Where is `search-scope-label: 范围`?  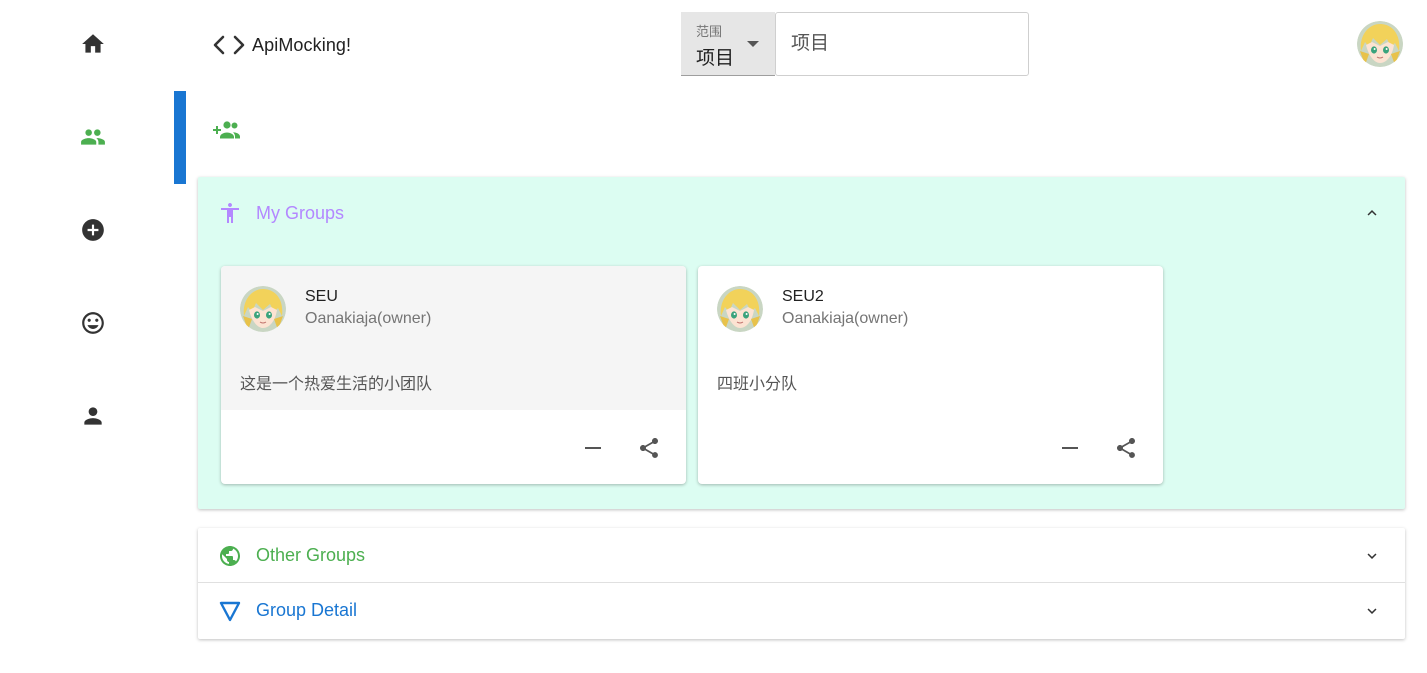 search-scope-label: 范围 is located at coordinates (709, 31).